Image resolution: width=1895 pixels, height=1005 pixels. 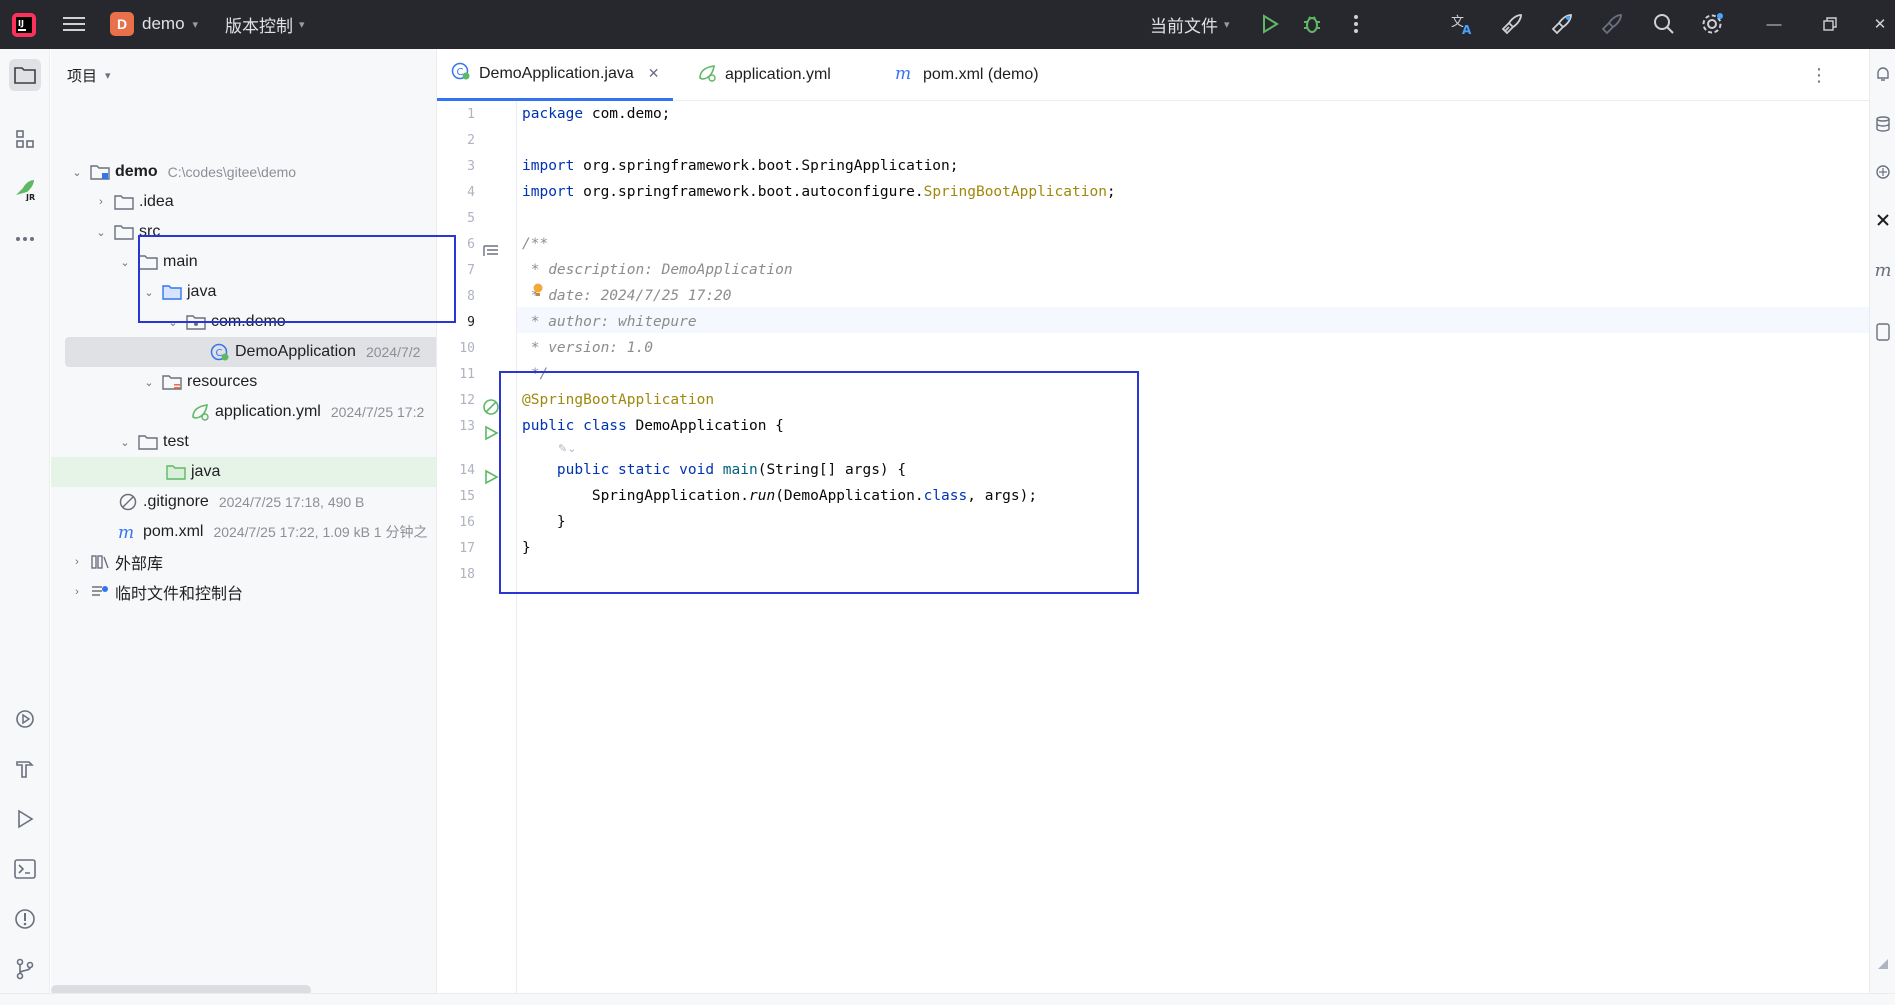 What do you see at coordinates (139, 564) in the screenshot?
I see `tree-item-label: 外部库` at bounding box center [139, 564].